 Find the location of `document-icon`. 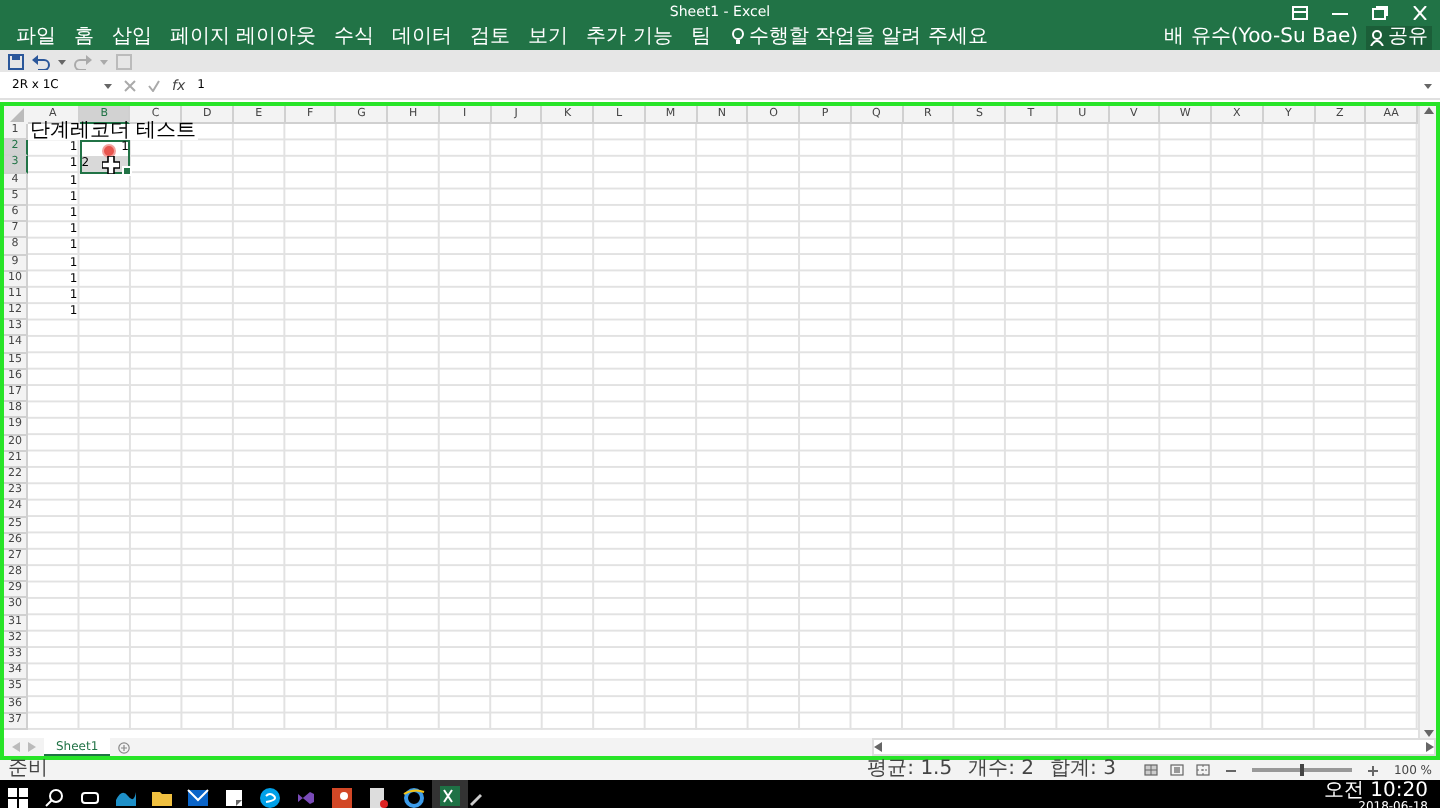

document-icon is located at coordinates (378, 796).